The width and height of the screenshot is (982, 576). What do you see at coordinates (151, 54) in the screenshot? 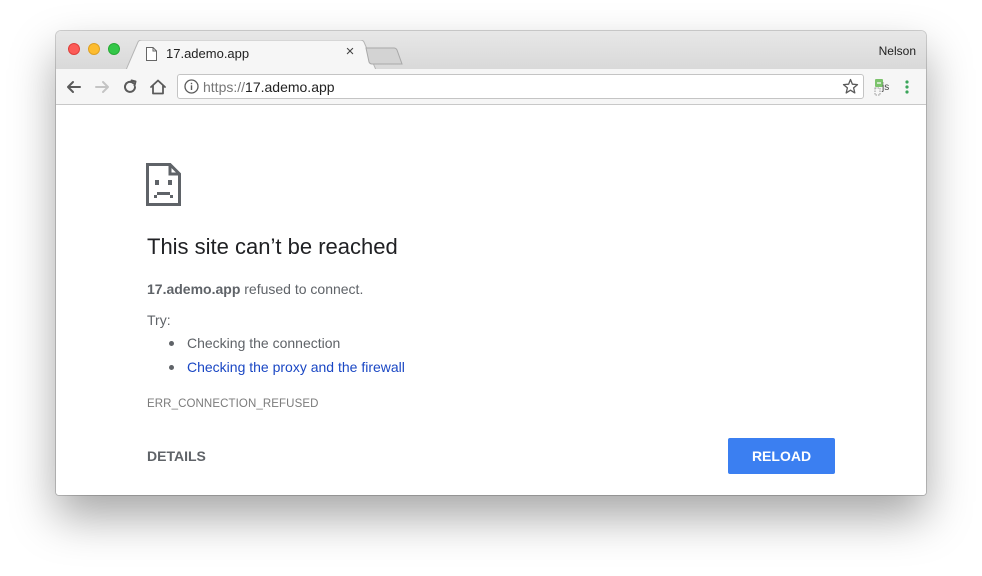
I see `page-icon` at bounding box center [151, 54].